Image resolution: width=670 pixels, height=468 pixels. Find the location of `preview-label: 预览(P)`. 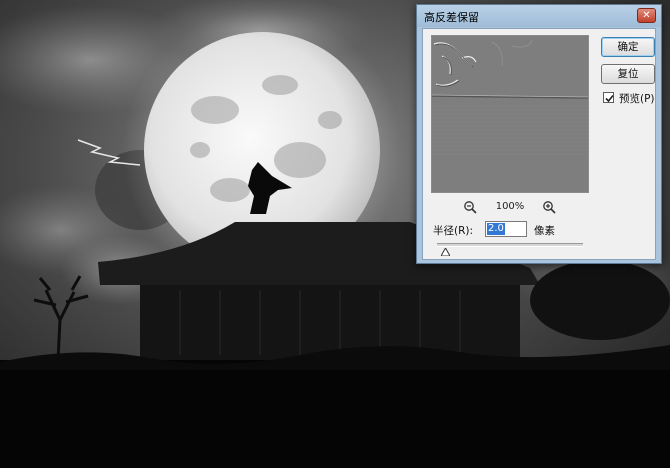

preview-label: 预览(P) is located at coordinates (637, 99).